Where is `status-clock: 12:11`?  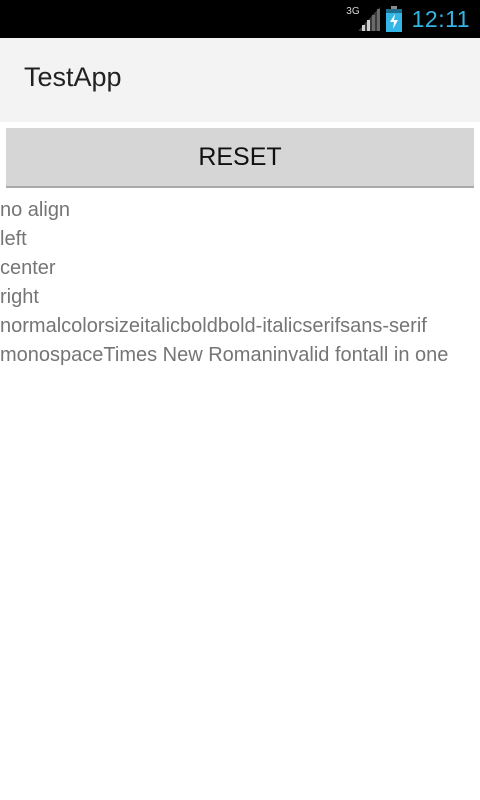
status-clock: 12:11 is located at coordinates (440, 18).